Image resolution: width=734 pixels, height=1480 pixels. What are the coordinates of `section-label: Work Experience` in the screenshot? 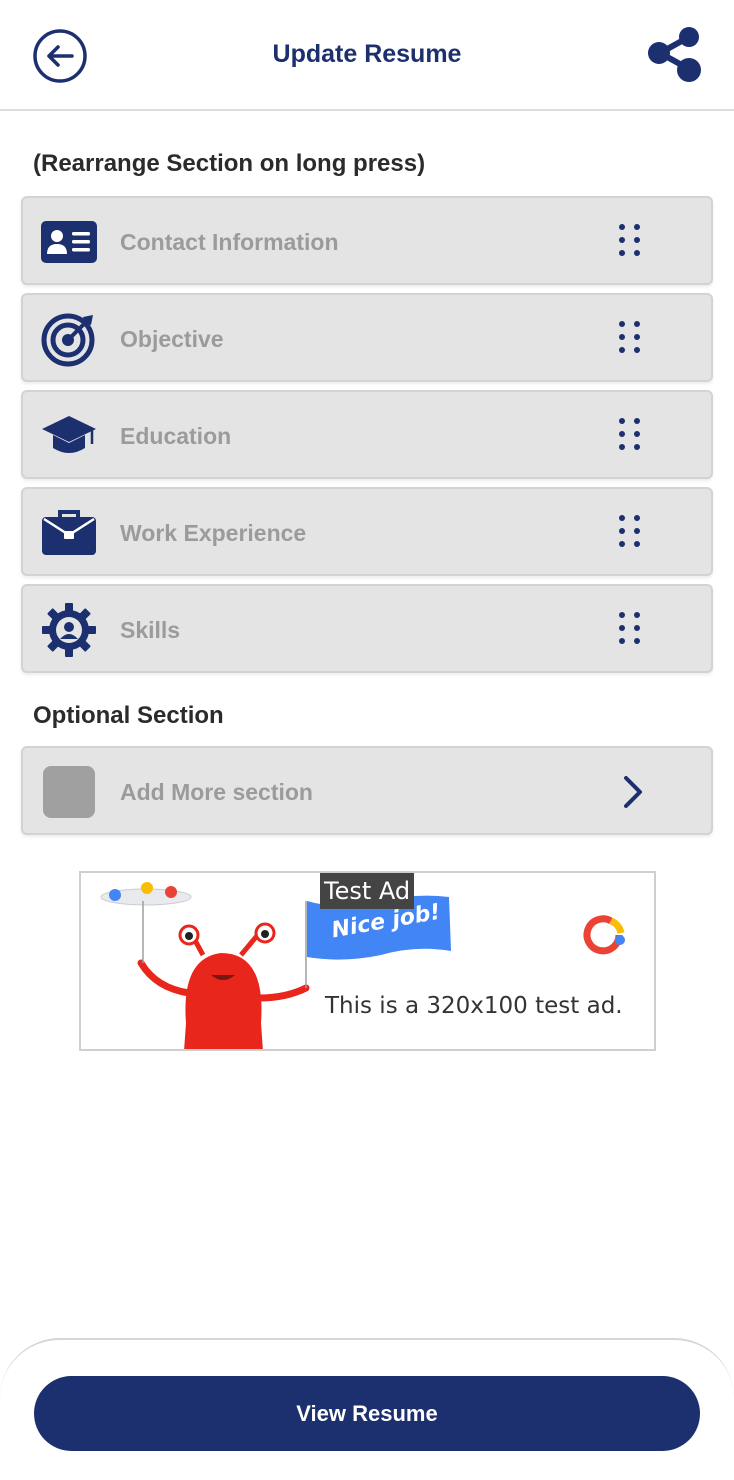 It's located at (213, 533).